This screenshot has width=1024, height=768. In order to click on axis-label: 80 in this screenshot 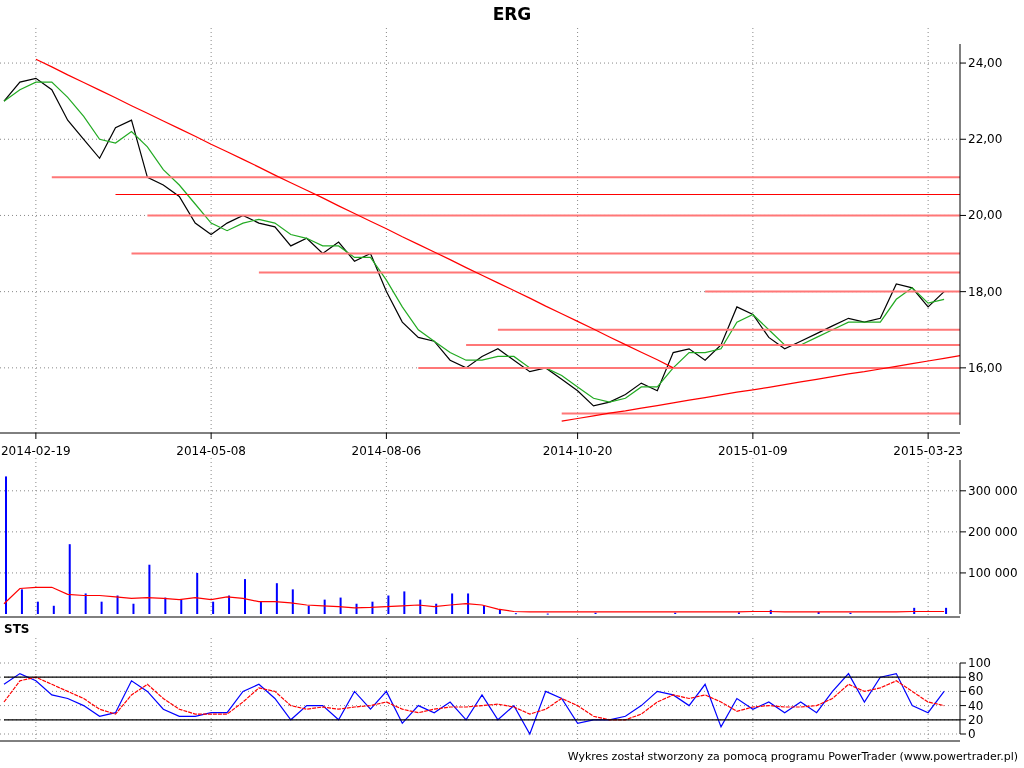, I will do `click(976, 677)`.